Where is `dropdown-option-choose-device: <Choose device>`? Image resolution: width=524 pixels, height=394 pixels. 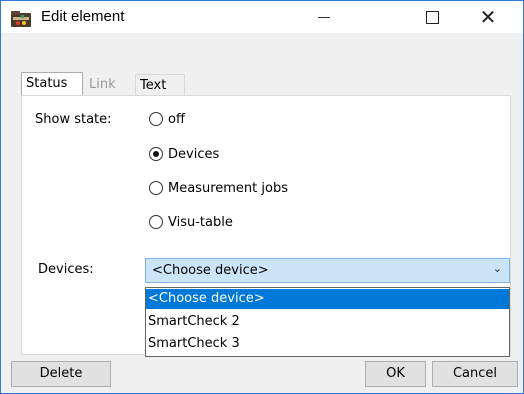
dropdown-option-choose-device: <Choose device> is located at coordinates (327, 299).